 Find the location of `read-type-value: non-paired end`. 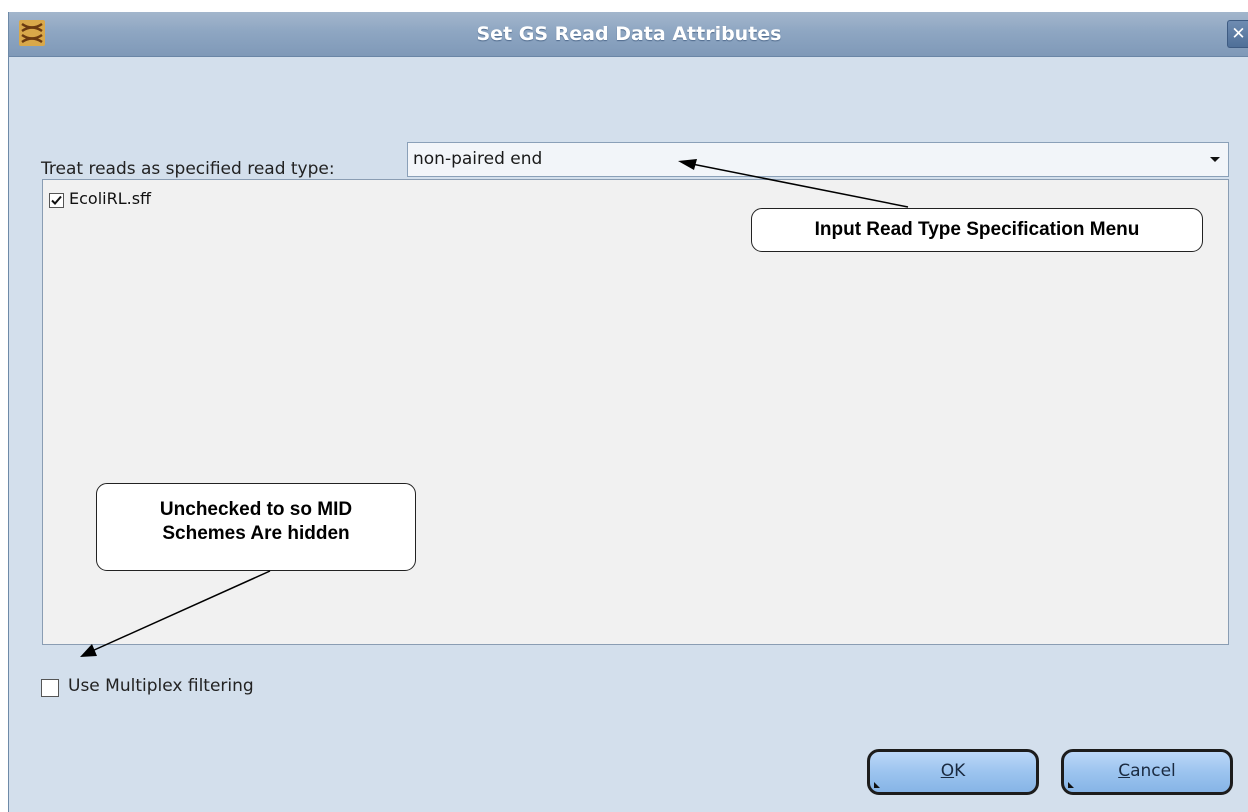

read-type-value: non-paired end is located at coordinates (478, 159).